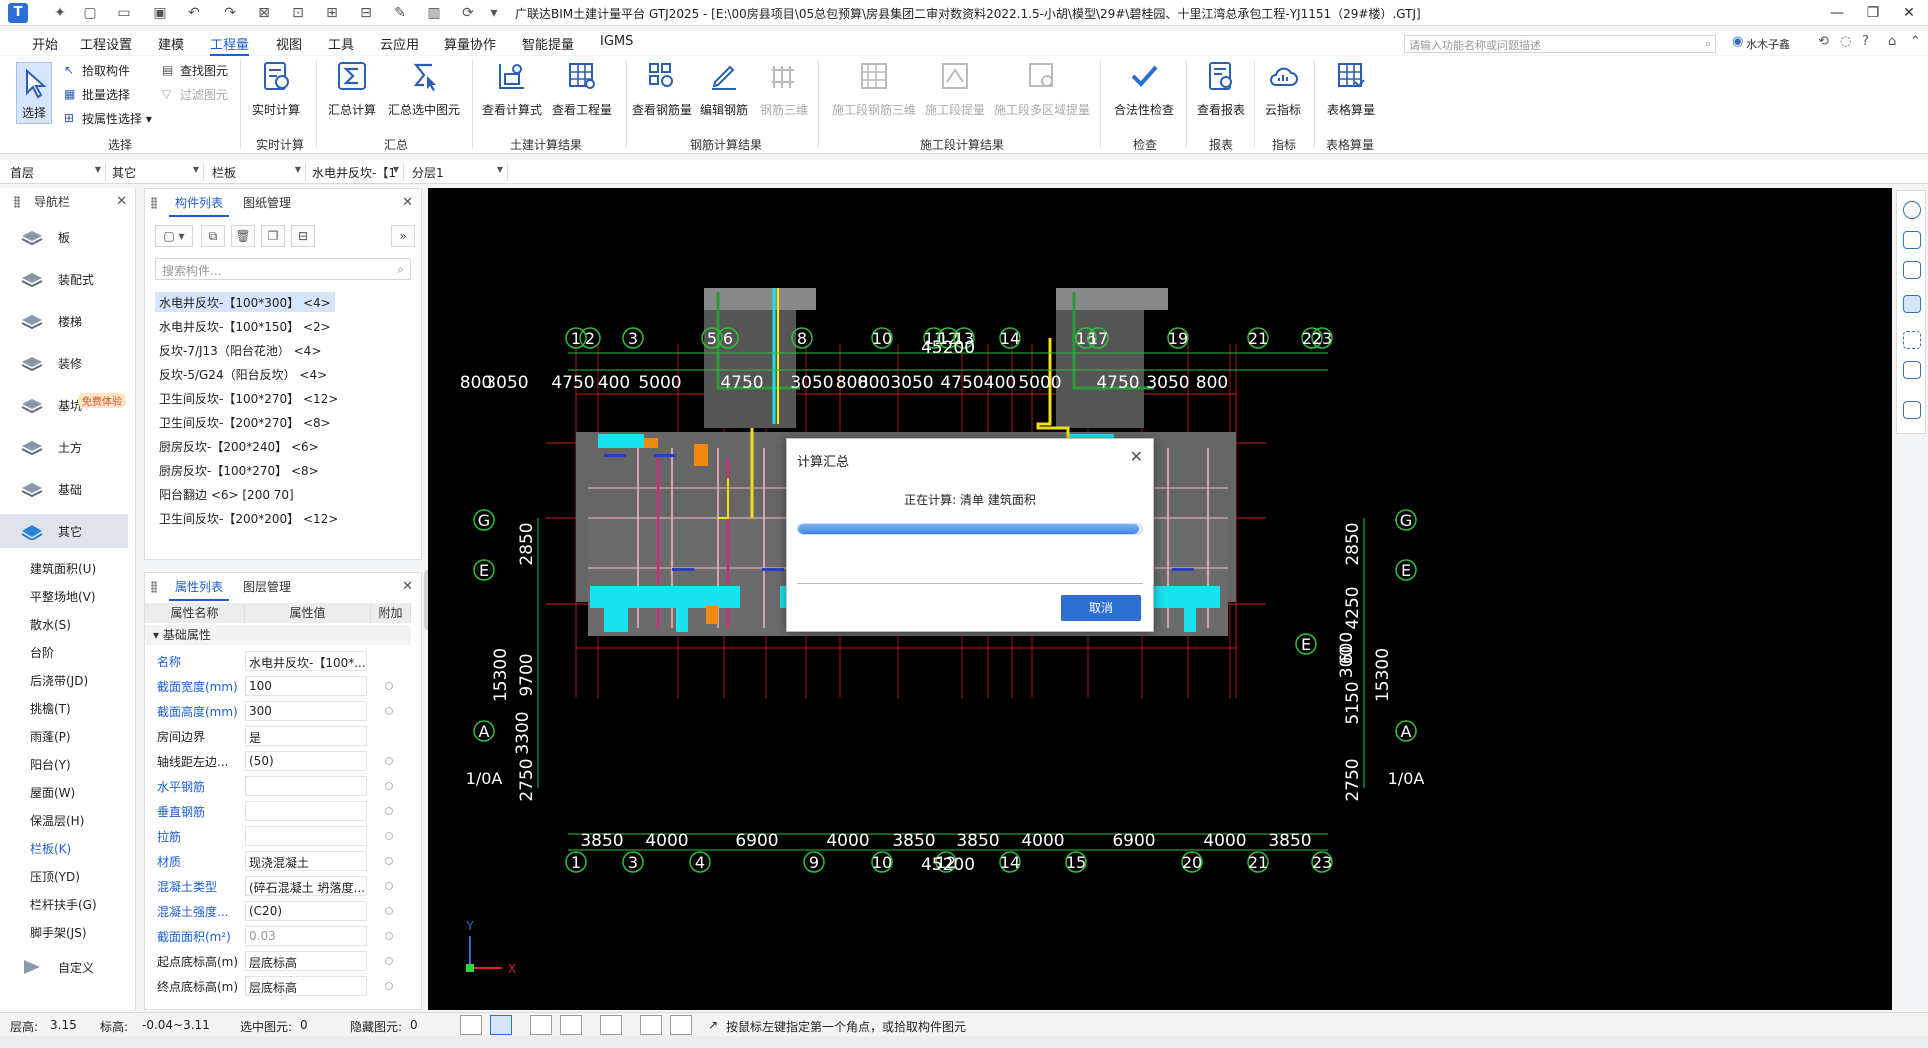 Image resolution: width=1928 pixels, height=1048 pixels. I want to click on new-component-icon: ▢ ▾, so click(174, 236).